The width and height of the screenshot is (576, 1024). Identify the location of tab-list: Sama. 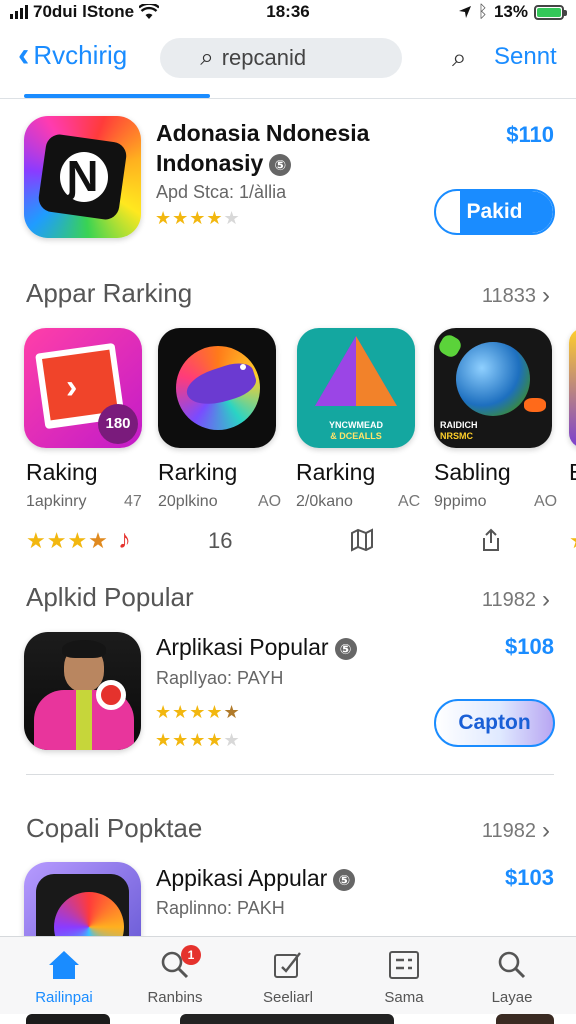
(404, 975).